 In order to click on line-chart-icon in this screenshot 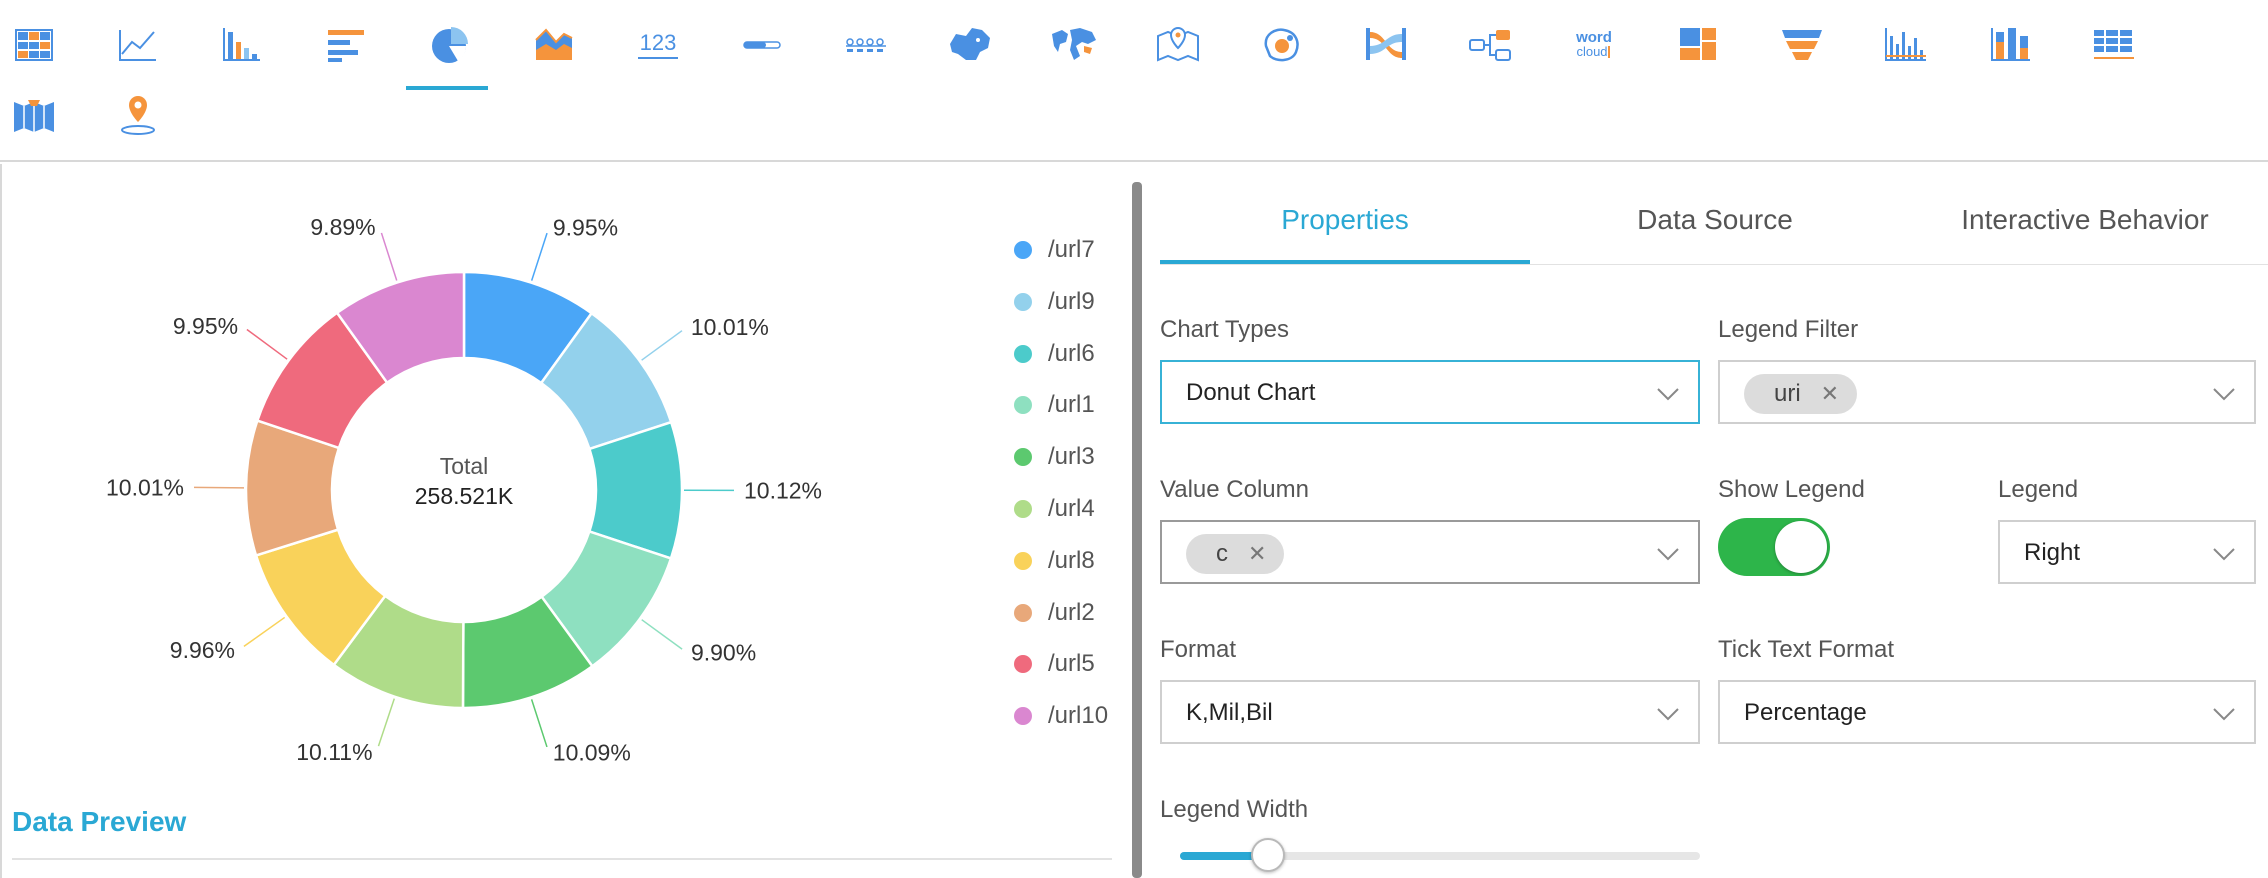, I will do `click(138, 44)`.